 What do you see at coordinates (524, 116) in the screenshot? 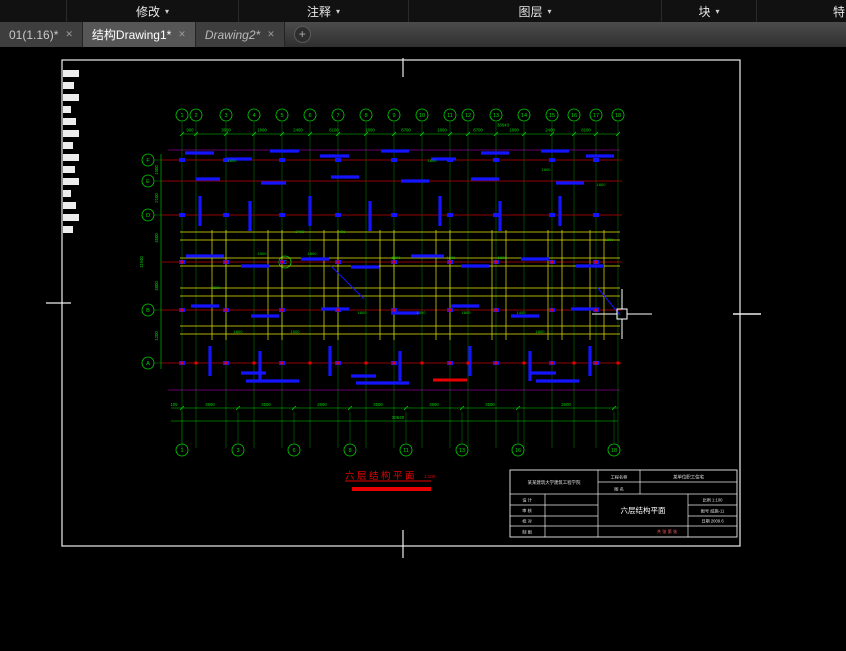
I see `svg-text: 14` at bounding box center [524, 116].